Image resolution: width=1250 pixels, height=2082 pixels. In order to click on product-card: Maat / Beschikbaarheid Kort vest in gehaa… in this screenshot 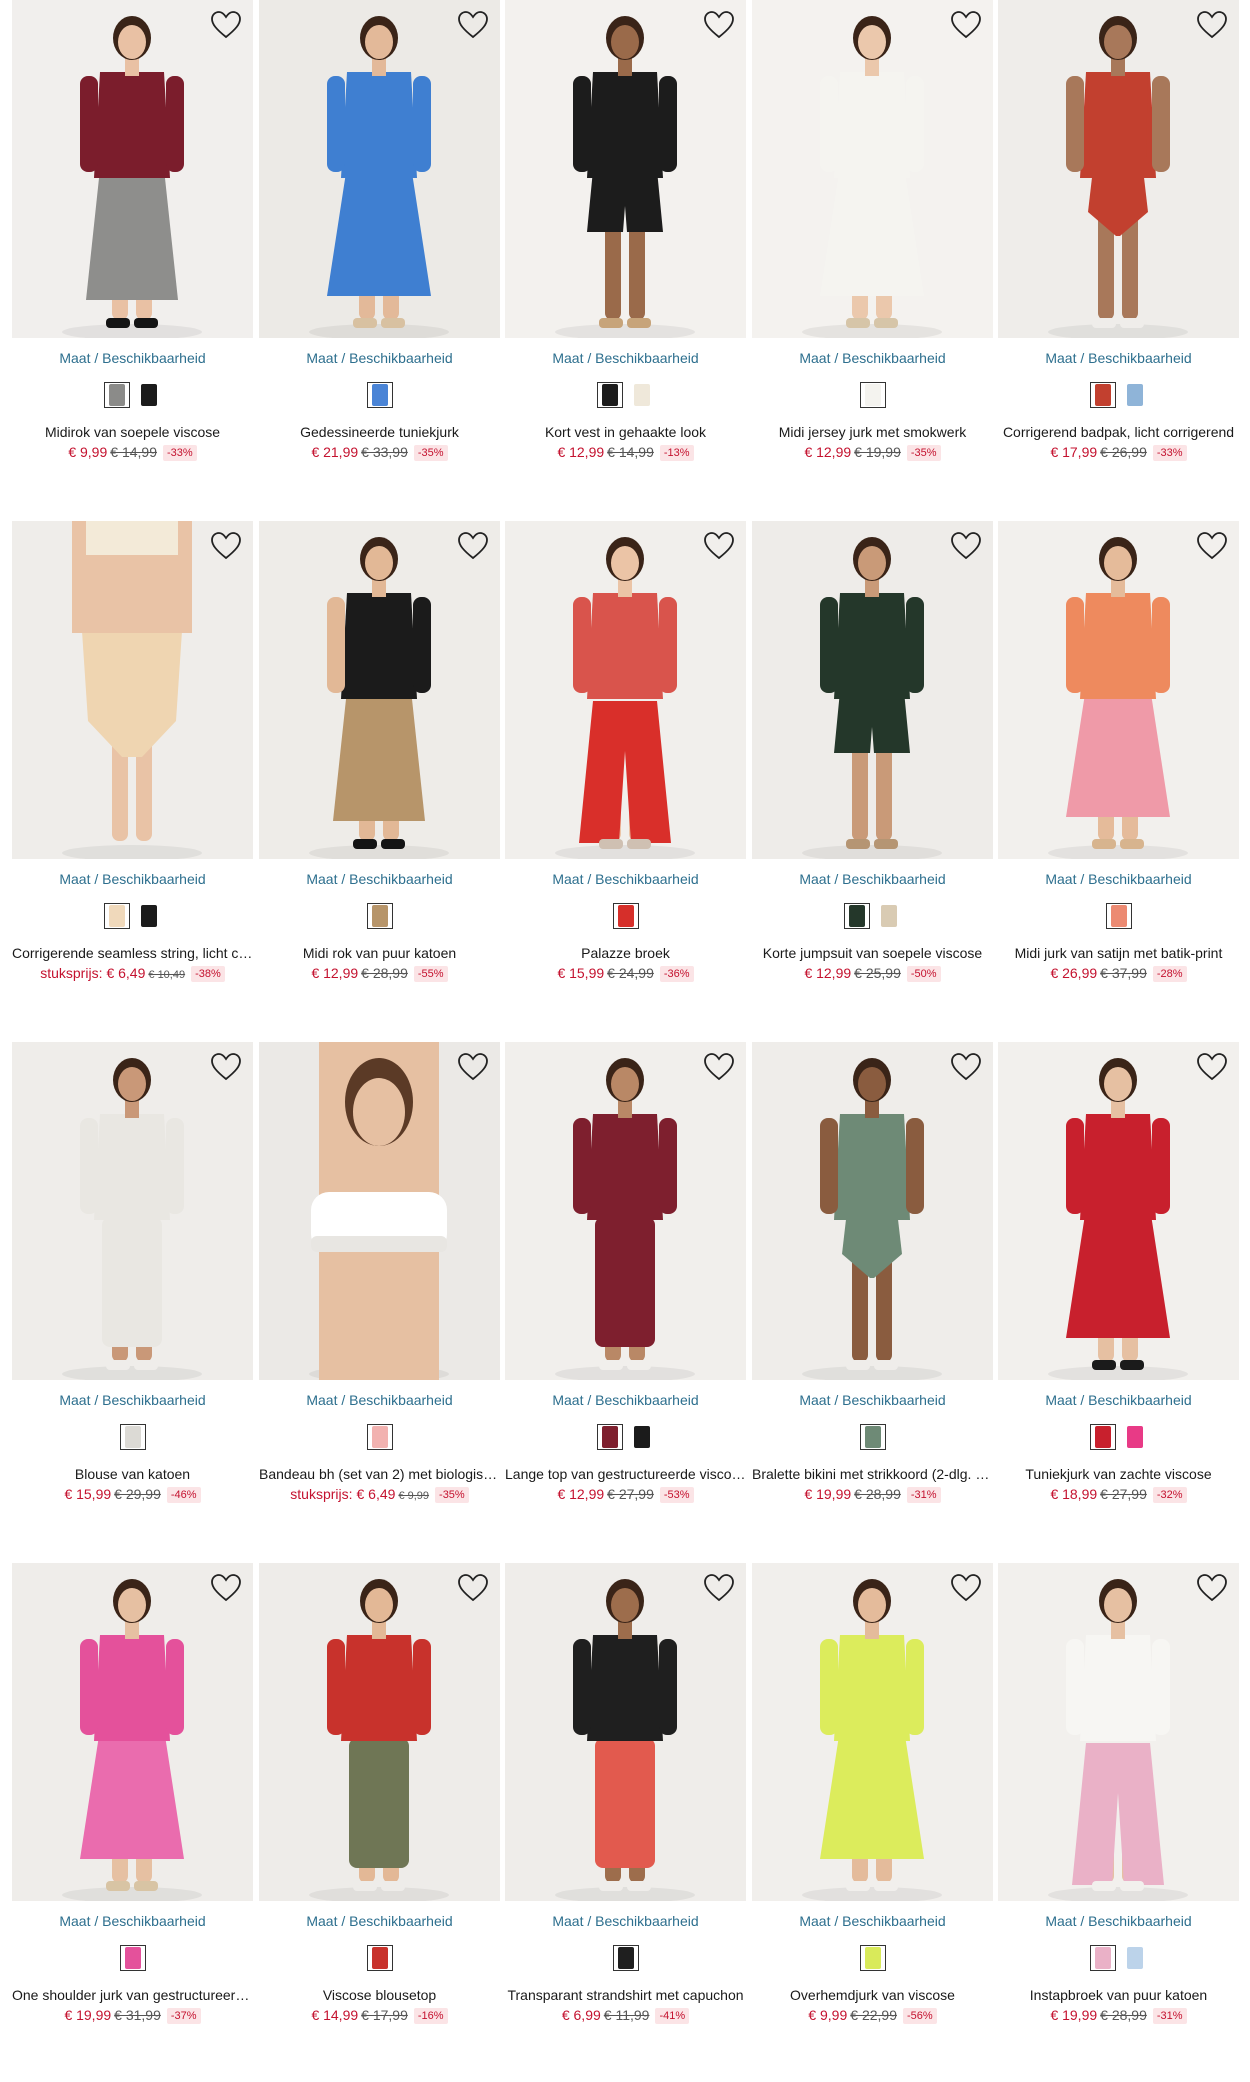, I will do `click(625, 237)`.